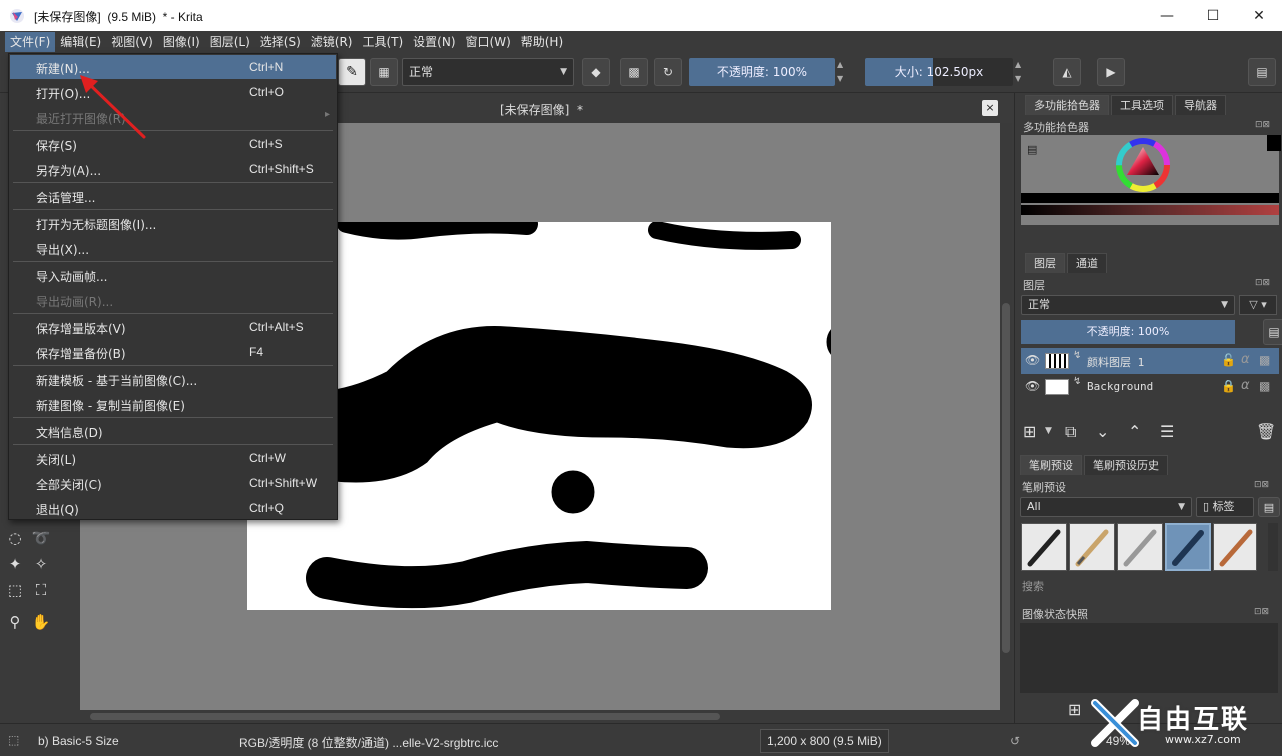  Describe the element at coordinates (1228, 360) in the screenshot. I see `lock-icon: 🔓` at that location.